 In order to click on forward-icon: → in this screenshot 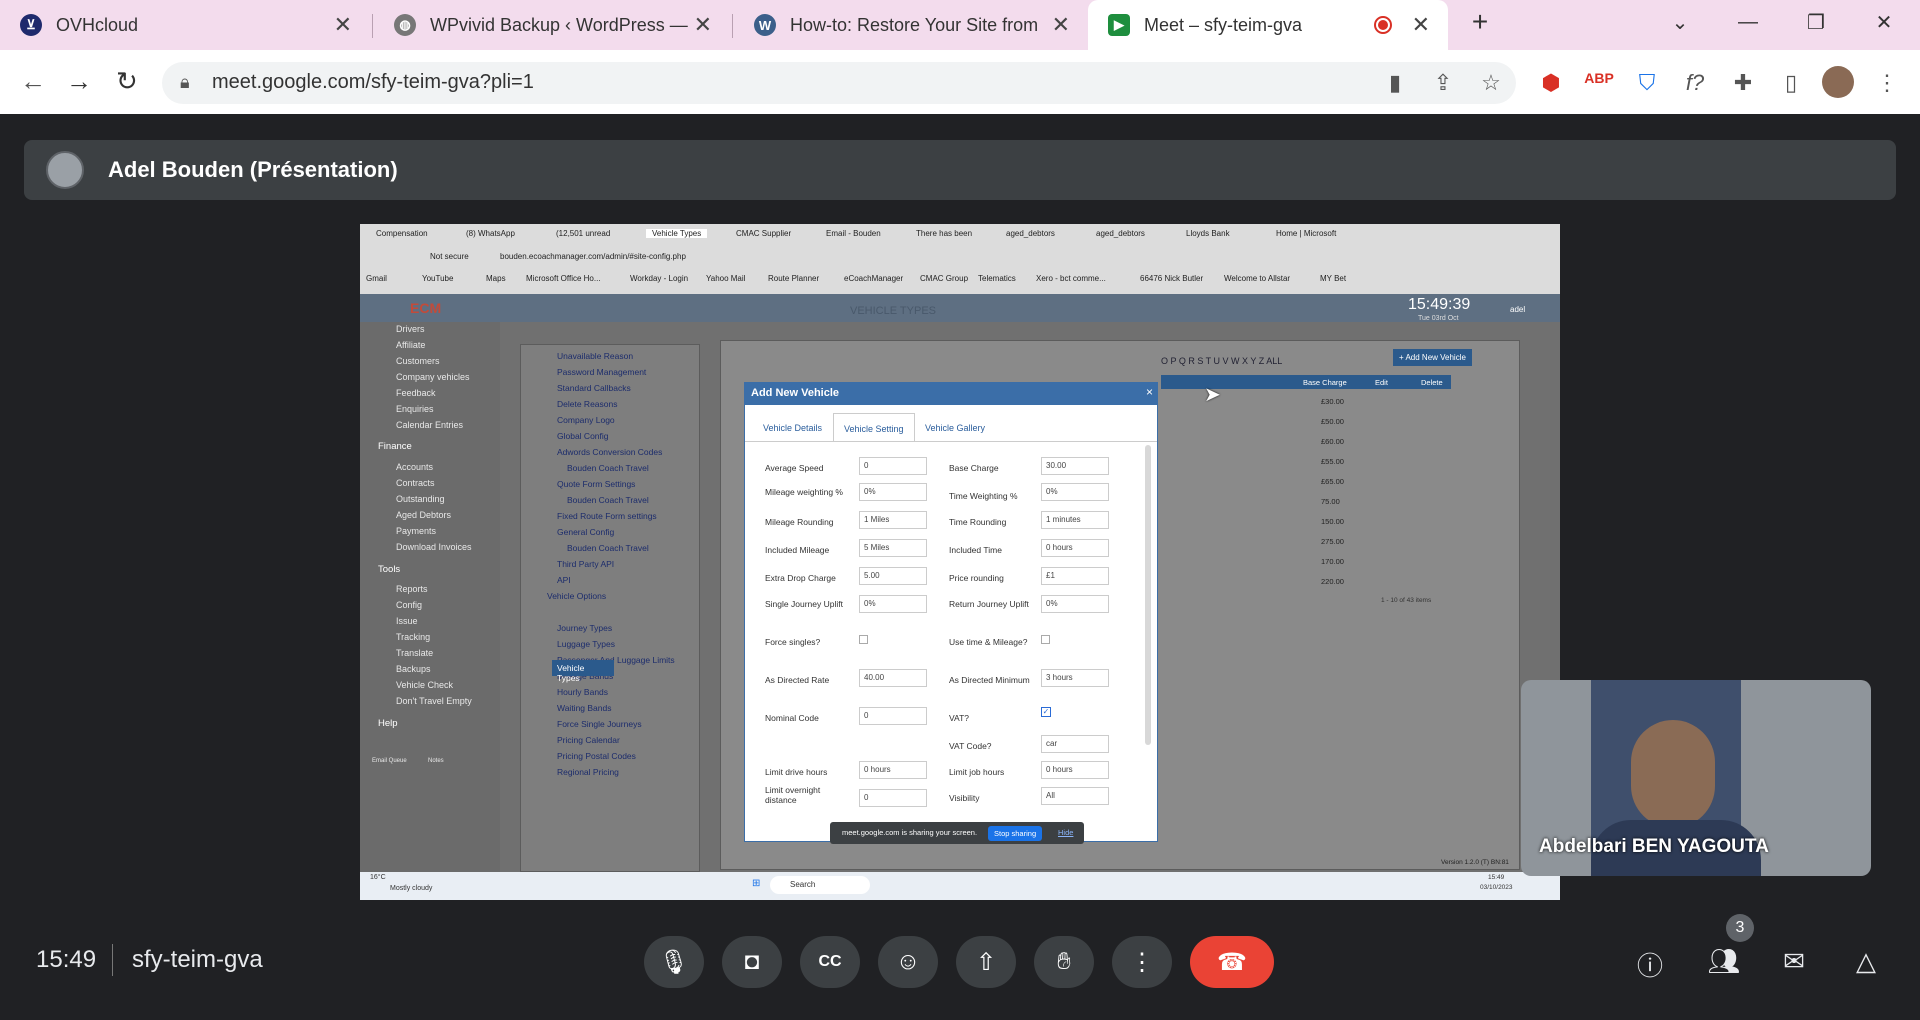, I will do `click(79, 81)`.